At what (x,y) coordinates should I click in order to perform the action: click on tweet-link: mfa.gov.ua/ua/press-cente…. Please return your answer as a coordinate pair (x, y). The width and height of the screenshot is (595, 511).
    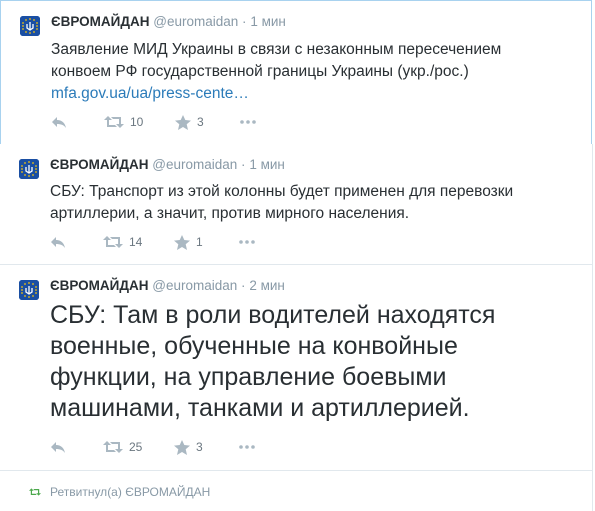
    Looking at the image, I should click on (311, 94).